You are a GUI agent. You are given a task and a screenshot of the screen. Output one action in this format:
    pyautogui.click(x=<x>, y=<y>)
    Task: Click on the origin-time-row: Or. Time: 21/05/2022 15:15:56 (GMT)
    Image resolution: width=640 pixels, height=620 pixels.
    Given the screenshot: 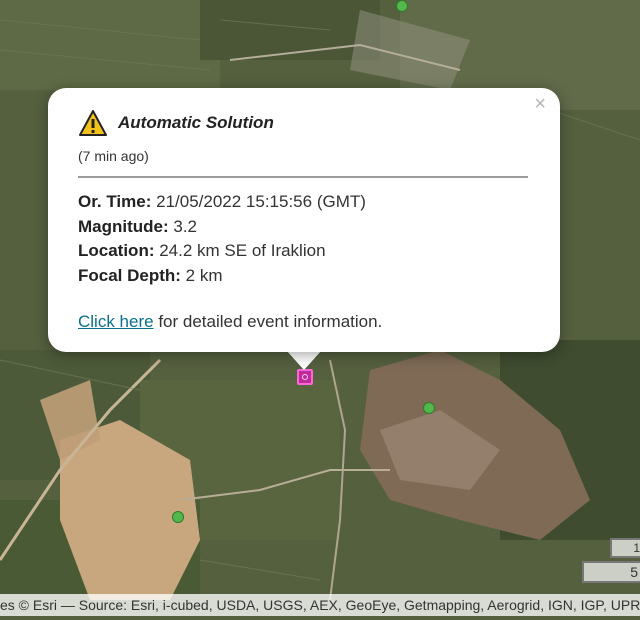 What is the action you would take?
    pyautogui.click(x=304, y=202)
    